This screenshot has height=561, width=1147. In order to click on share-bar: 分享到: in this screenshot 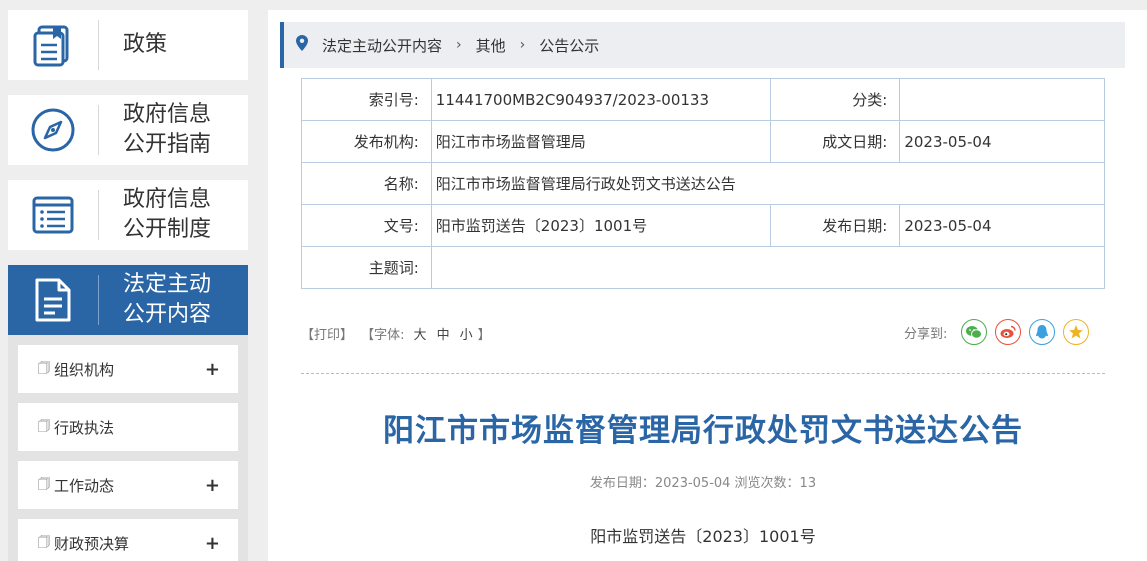, I will do `click(997, 332)`.